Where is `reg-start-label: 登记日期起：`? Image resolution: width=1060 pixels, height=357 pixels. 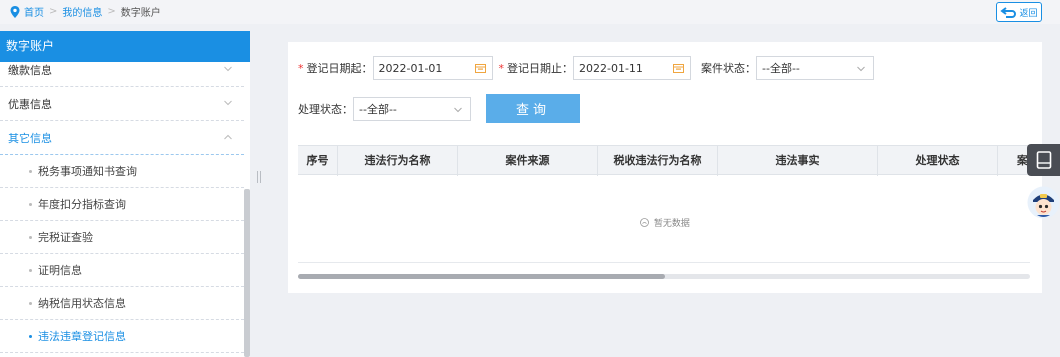
reg-start-label: 登记日期起： is located at coordinates (339, 68).